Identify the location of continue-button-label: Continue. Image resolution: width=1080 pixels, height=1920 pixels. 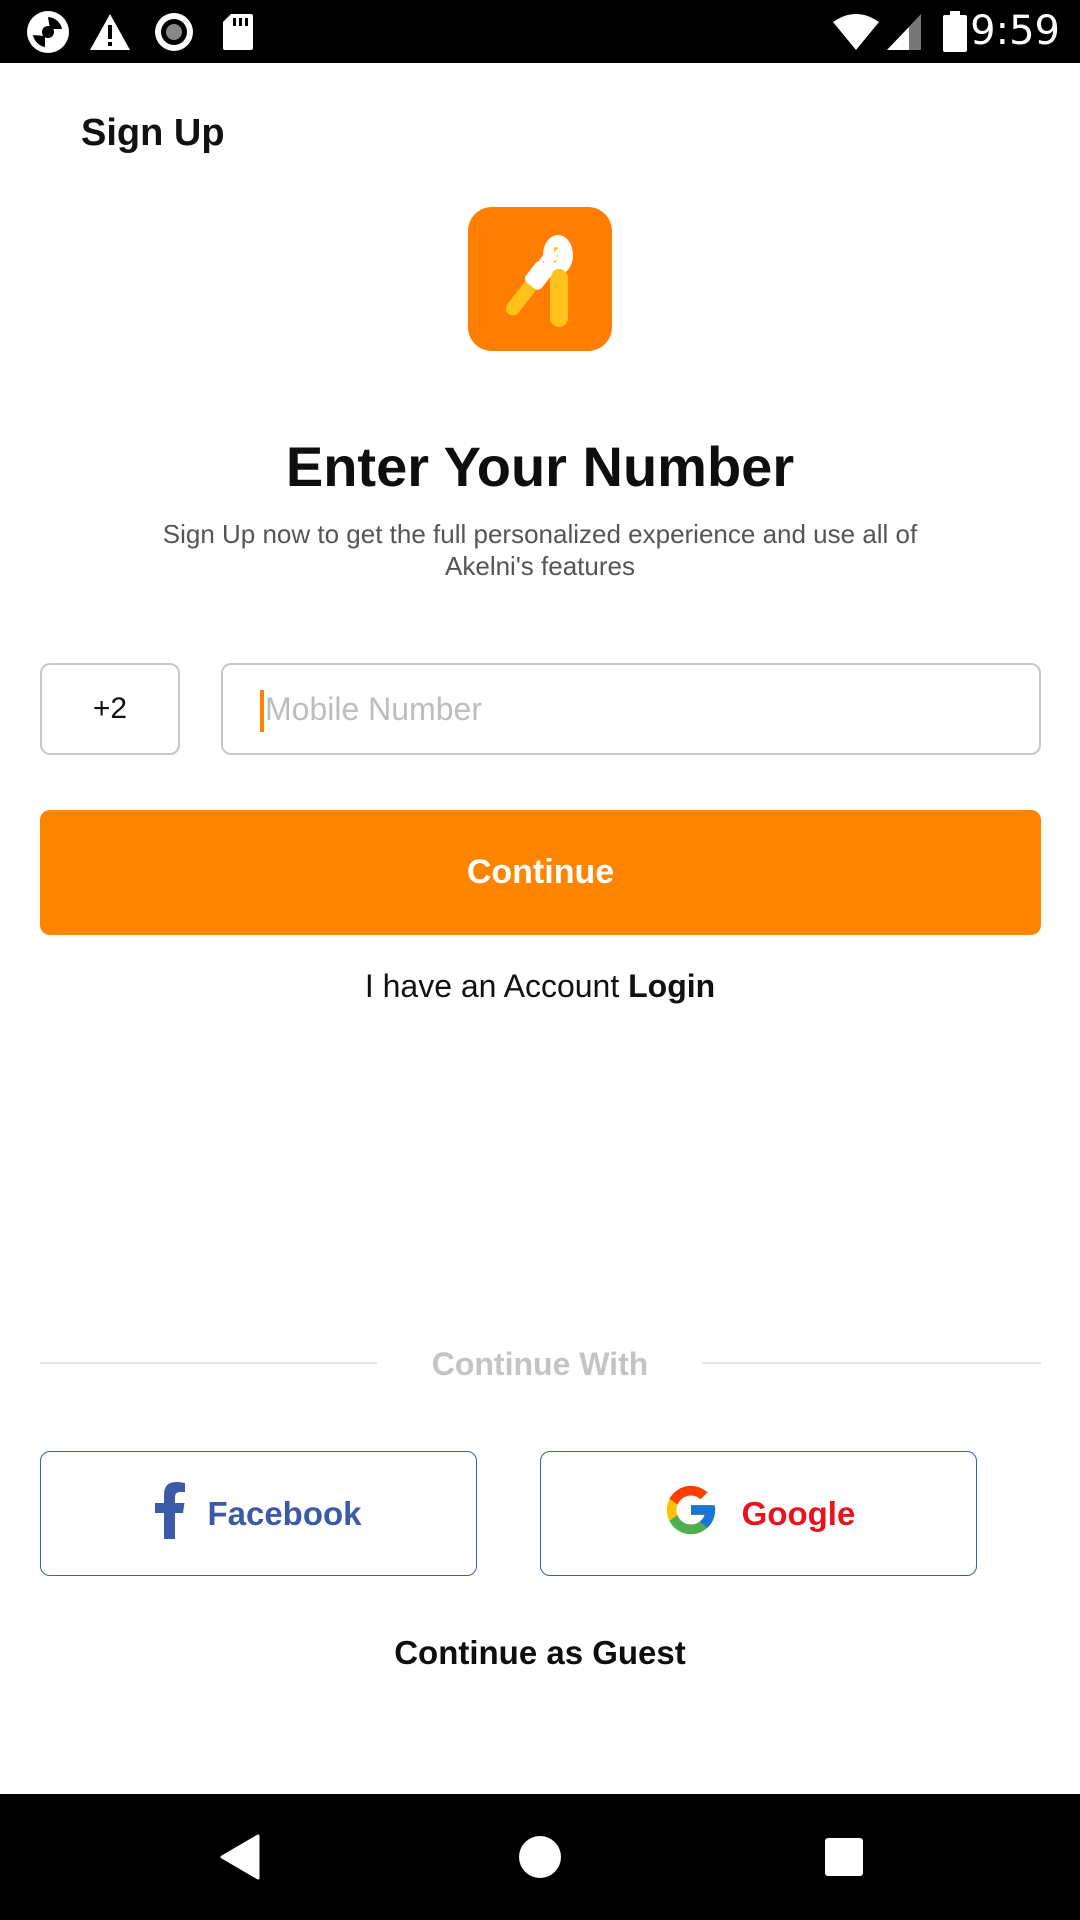
(540, 872).